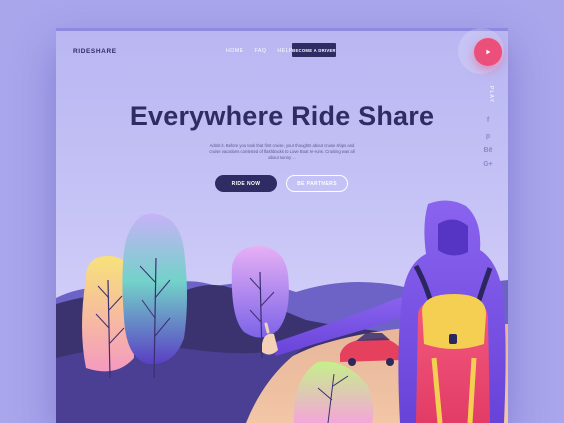 This screenshot has height=423, width=564. What do you see at coordinates (285, 51) in the screenshot?
I see `nav-item-help: HELP` at bounding box center [285, 51].